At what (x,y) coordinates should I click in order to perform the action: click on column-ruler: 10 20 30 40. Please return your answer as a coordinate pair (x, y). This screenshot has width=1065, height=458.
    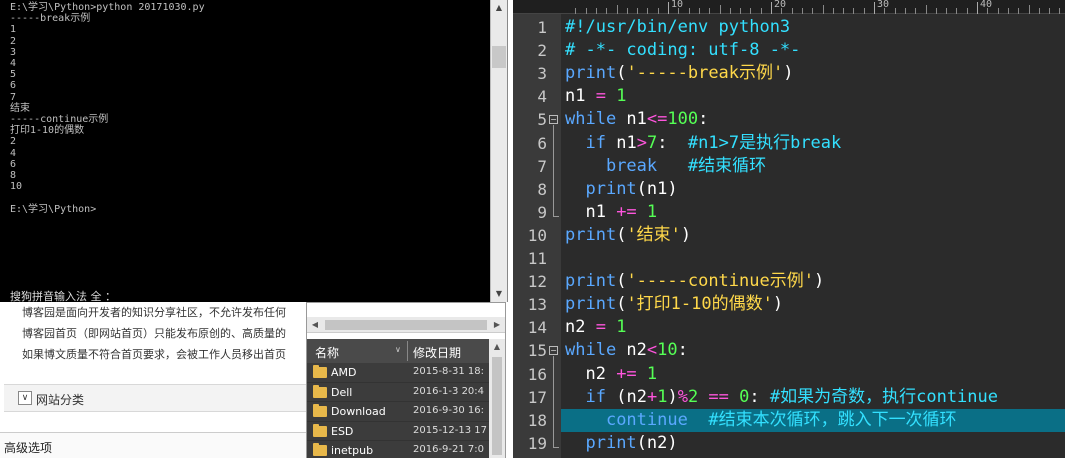
    Looking at the image, I should click on (789, 7).